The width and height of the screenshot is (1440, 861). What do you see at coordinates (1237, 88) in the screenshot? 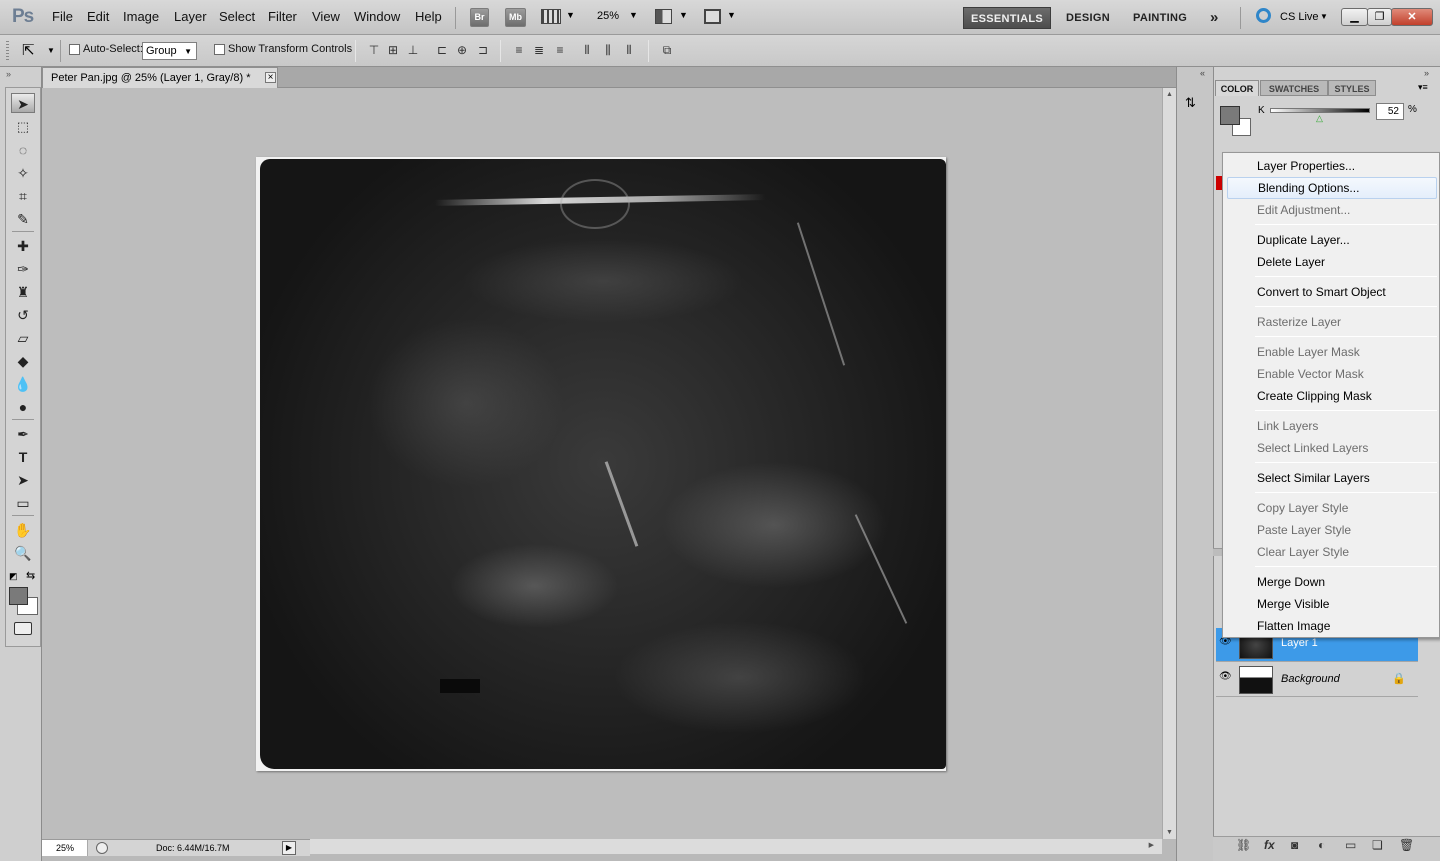
I see `tab-color: COLOR` at bounding box center [1237, 88].